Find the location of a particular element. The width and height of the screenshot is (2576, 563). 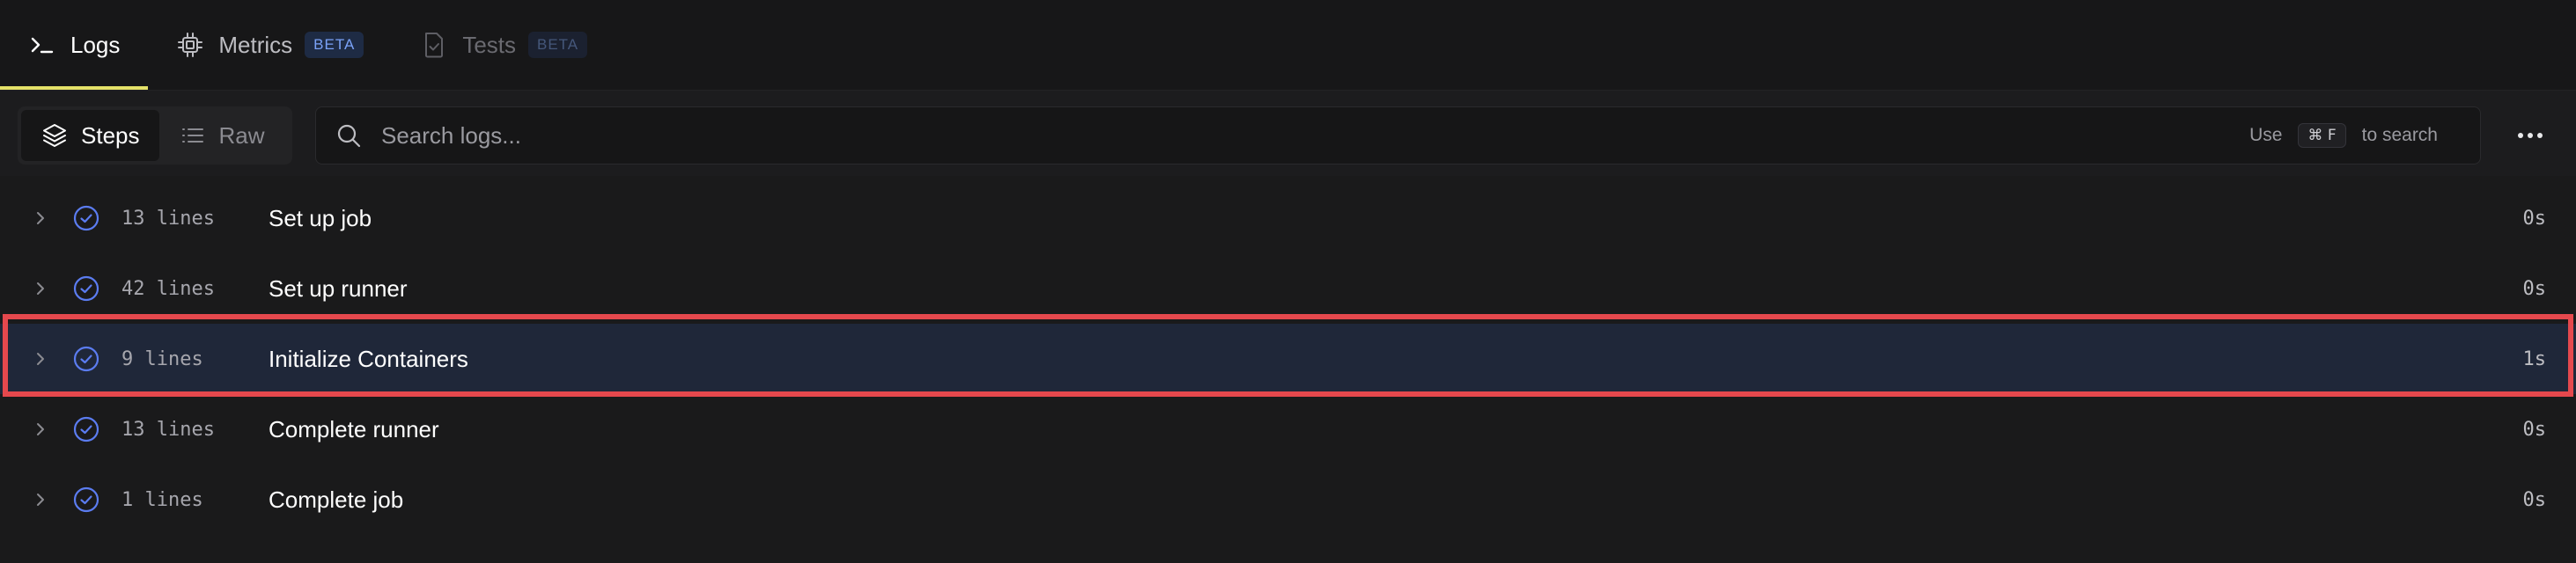

step-row: 42 lines Set up runner 0s is located at coordinates (1288, 288).